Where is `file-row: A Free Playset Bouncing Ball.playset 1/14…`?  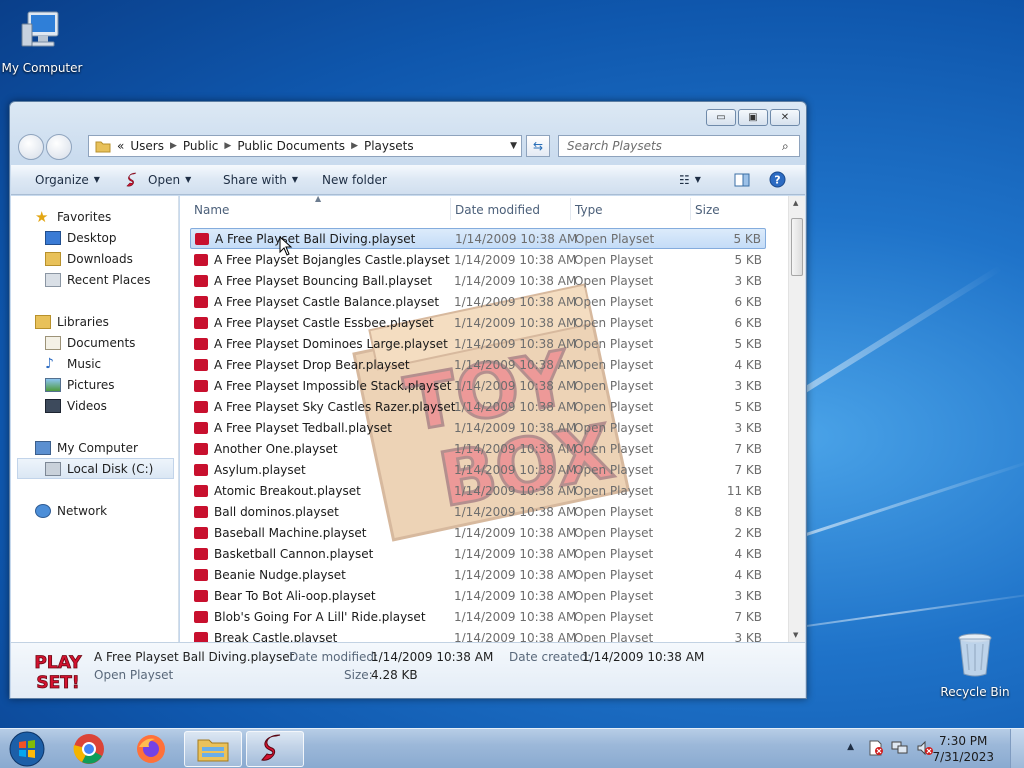
file-row: A Free Playset Bouncing Ball.playset 1/14… is located at coordinates (478, 280).